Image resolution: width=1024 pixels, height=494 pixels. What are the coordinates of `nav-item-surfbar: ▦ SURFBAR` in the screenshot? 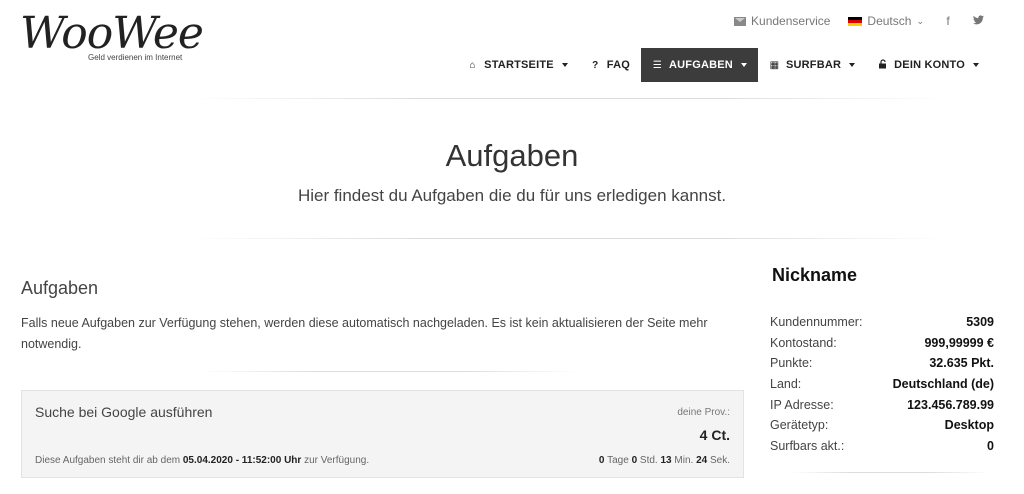 It's located at (812, 65).